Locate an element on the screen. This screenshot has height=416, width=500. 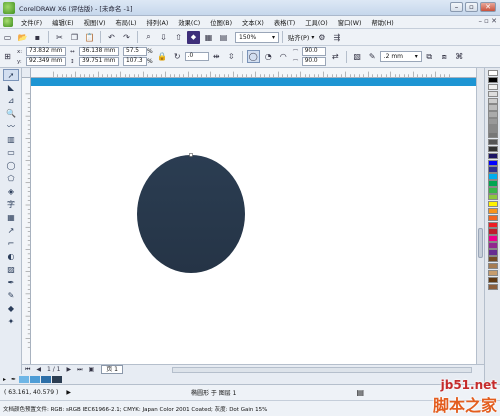
publish-pdf-icon: ◆ is located at coordinates (193, 37).